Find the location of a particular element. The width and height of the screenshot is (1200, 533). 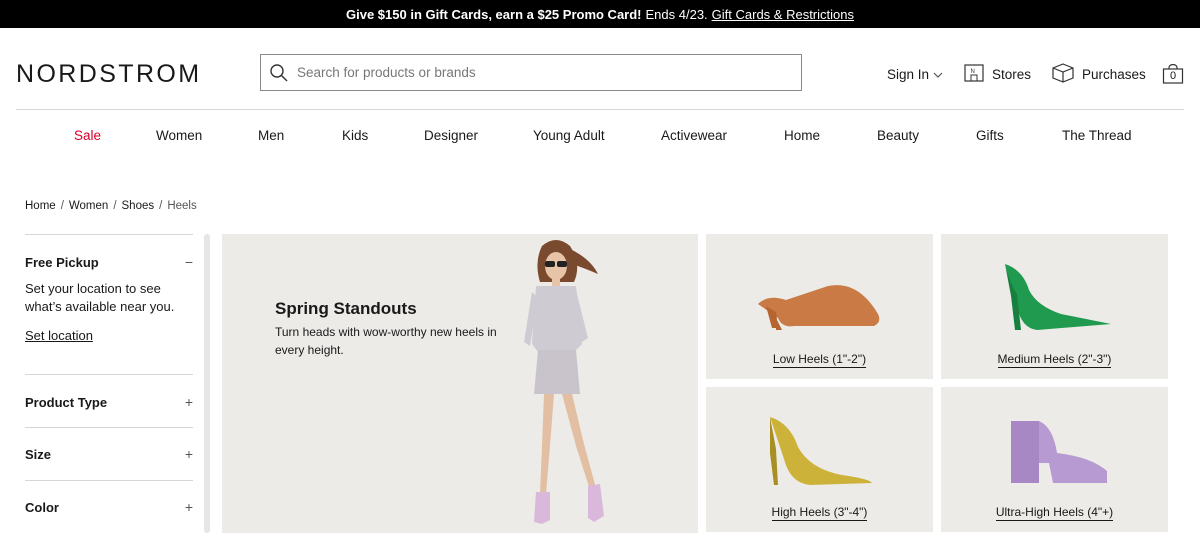

filter-label: Product Type is located at coordinates (66, 402).